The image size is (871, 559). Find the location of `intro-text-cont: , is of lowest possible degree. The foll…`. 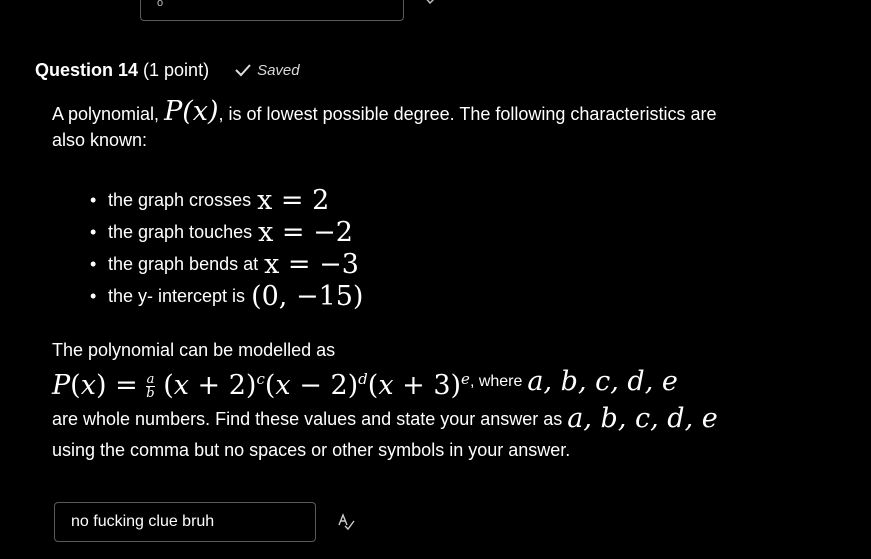

intro-text-cont: , is of lowest possible degree. The foll… is located at coordinates (467, 114).